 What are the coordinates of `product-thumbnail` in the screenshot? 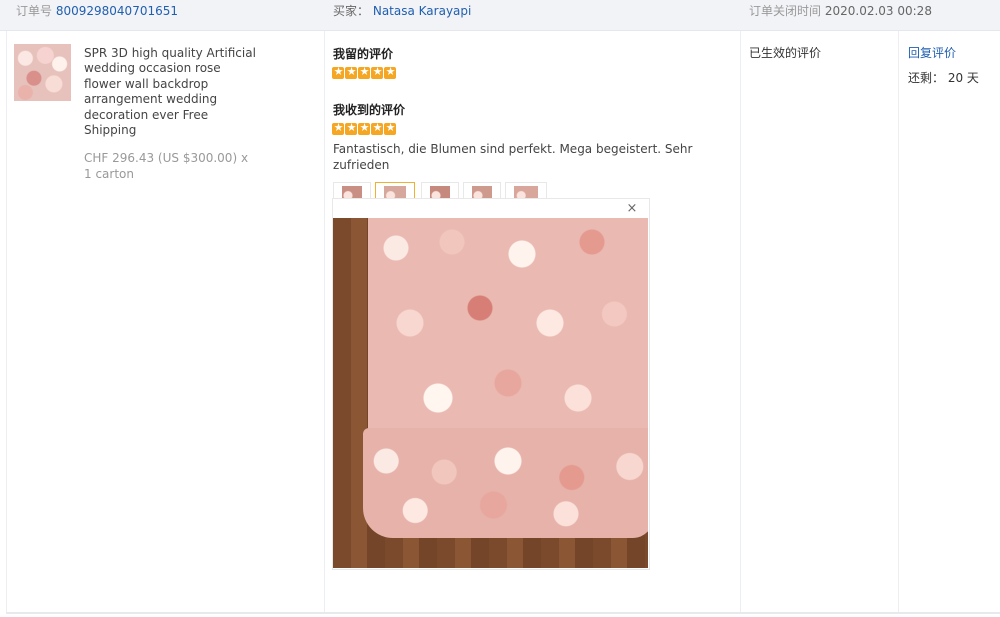 It's located at (42, 72).